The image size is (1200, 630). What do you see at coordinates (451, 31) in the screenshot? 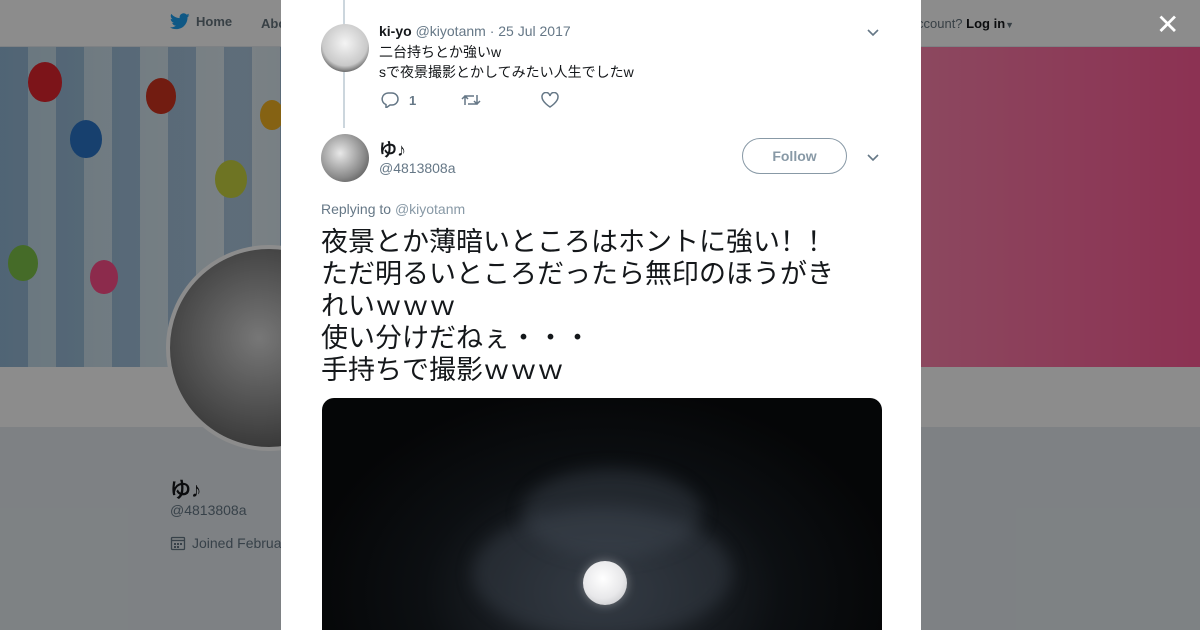
I see `parent-tweet-handle: @kiyotanm` at bounding box center [451, 31].